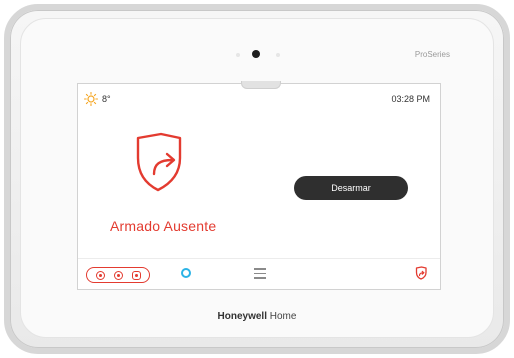 The height and width of the screenshot is (358, 514). What do you see at coordinates (432, 54) in the screenshot?
I see `proseries-brand: ProSeries` at bounding box center [432, 54].